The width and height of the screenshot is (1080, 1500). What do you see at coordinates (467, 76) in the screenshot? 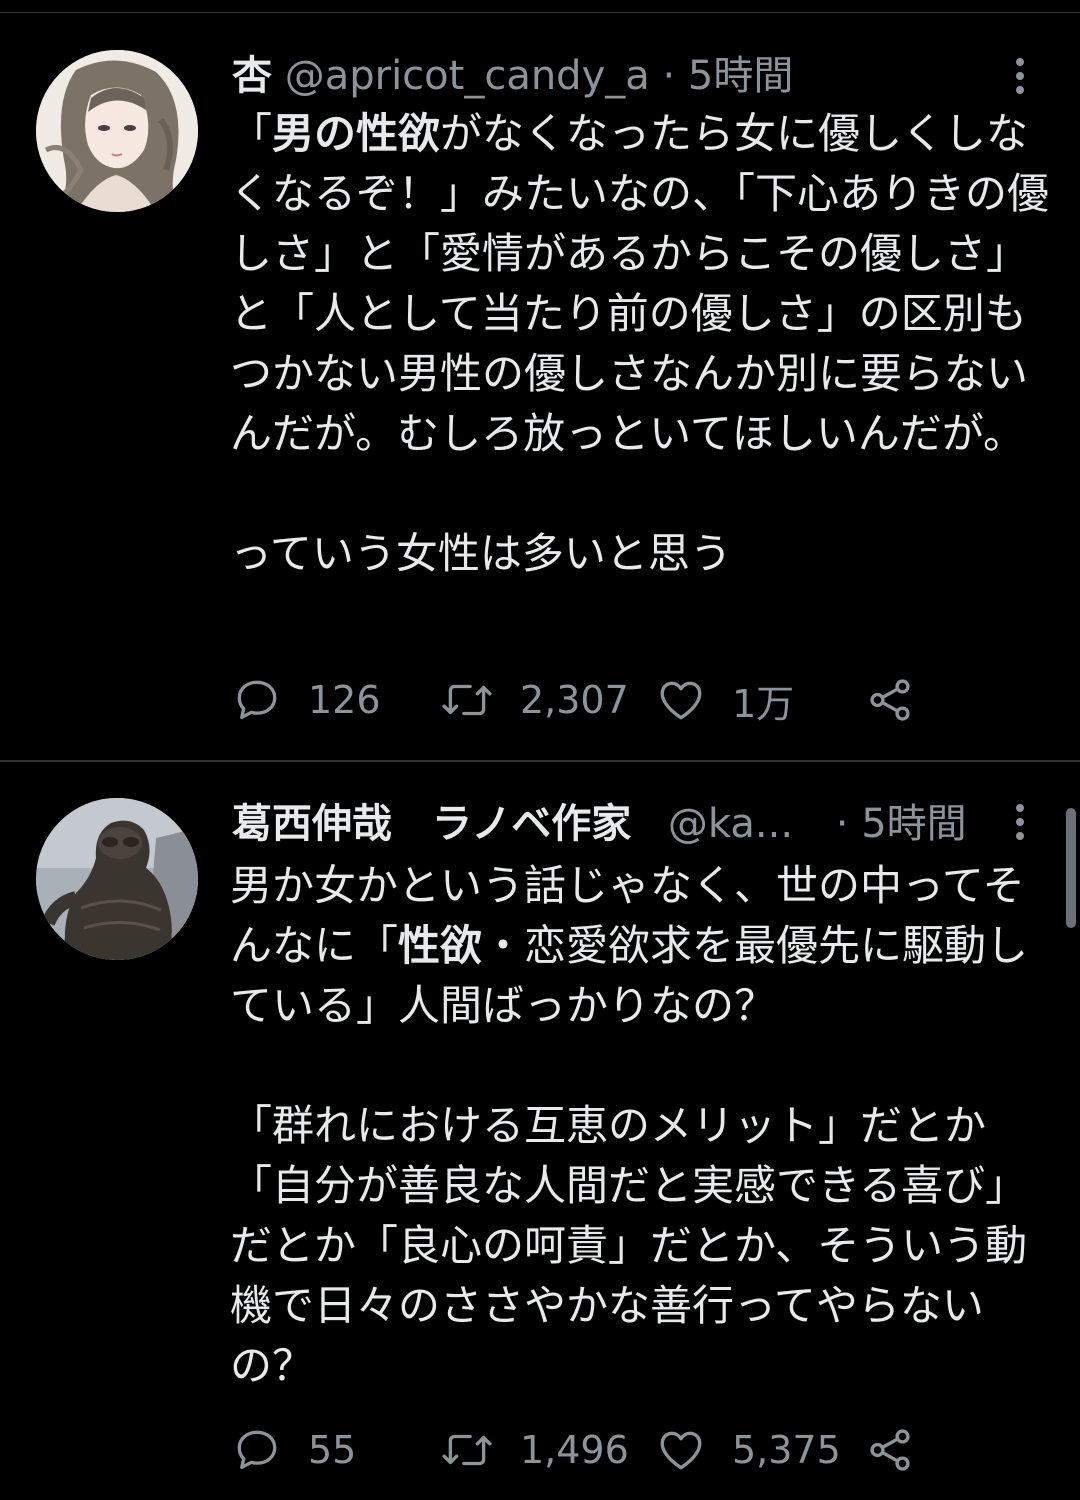
I see `user-handle: @apricot_candy_a` at bounding box center [467, 76].